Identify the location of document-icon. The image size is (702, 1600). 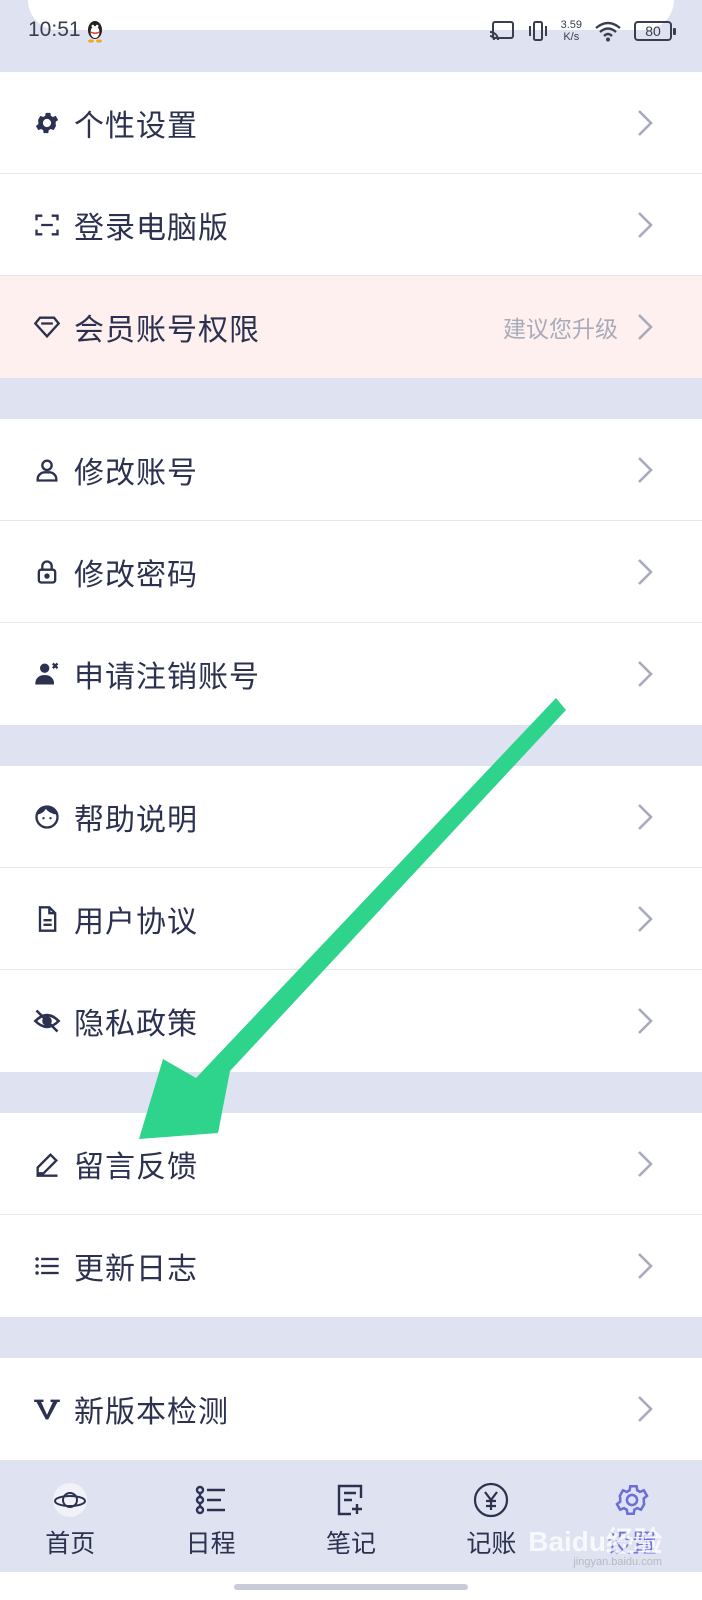
(47, 919).